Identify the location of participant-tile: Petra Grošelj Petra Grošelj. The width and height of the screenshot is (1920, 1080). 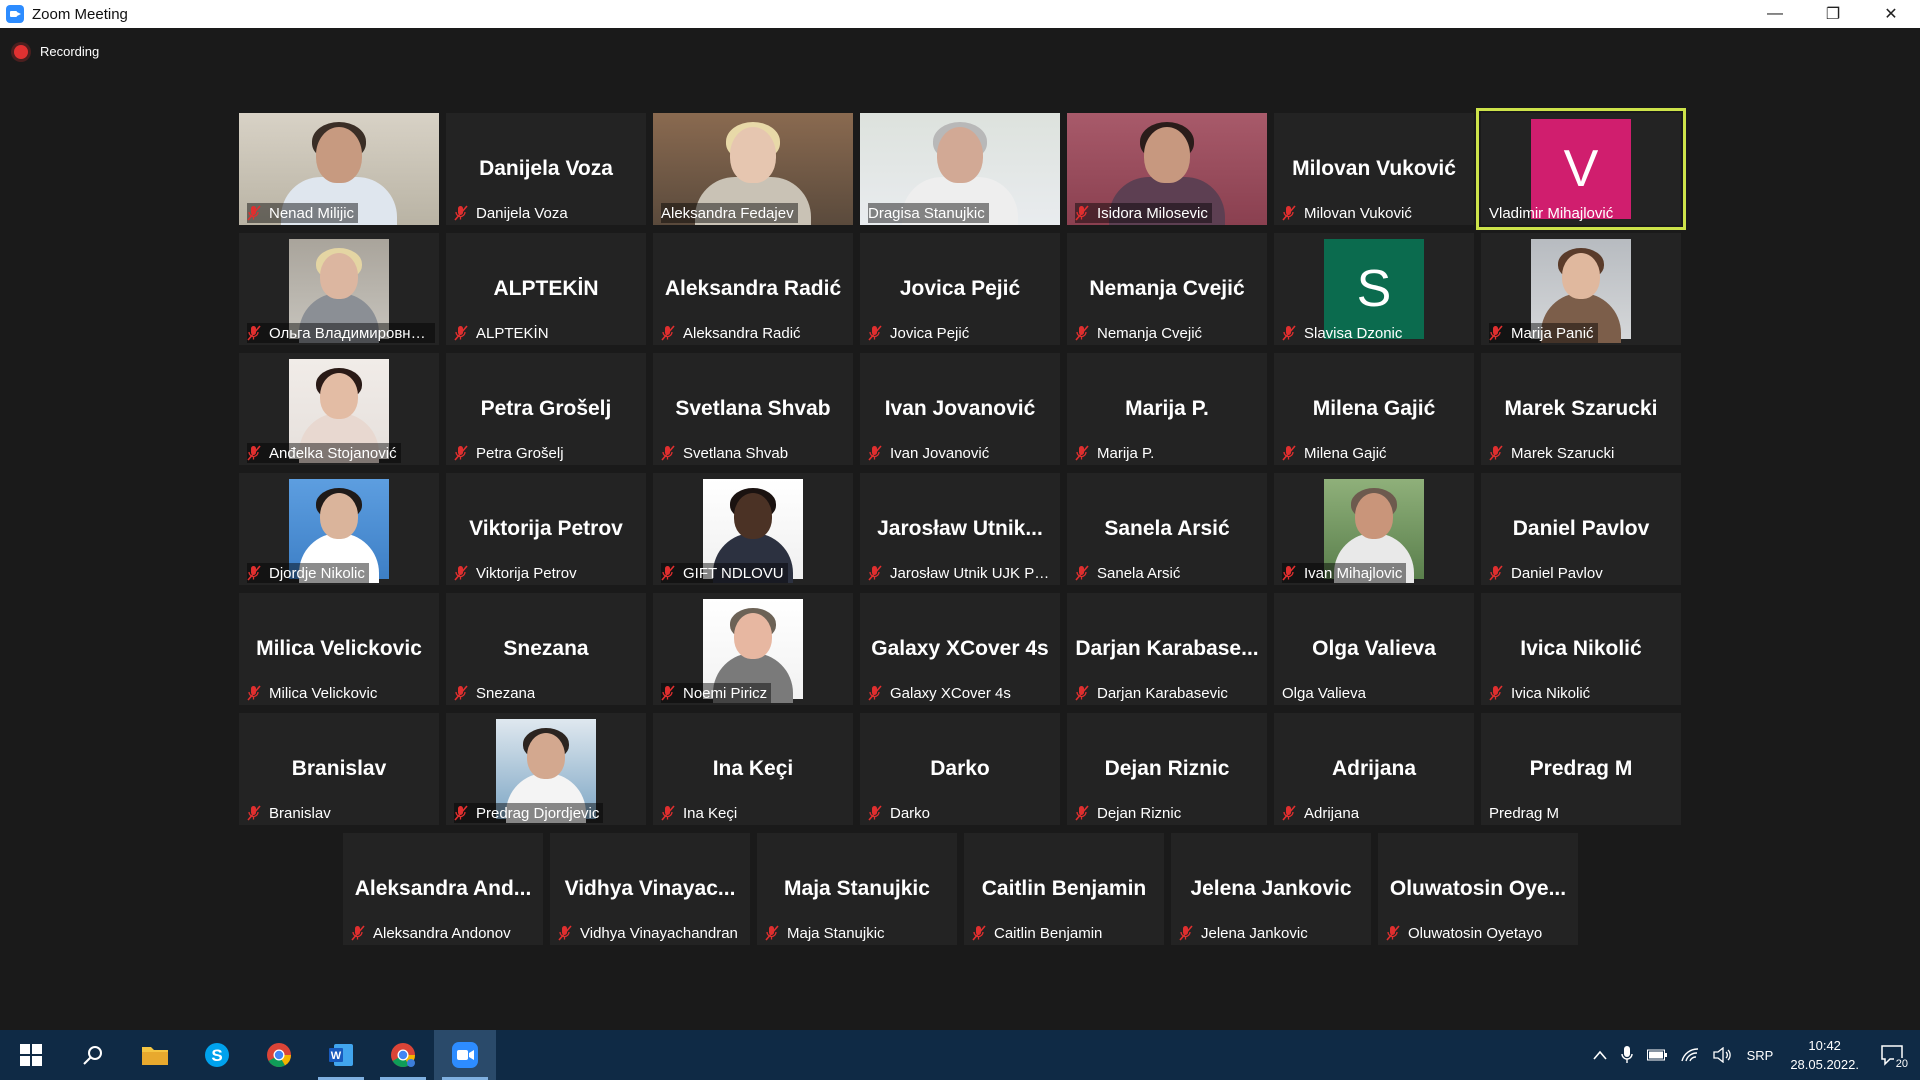
(546, 409).